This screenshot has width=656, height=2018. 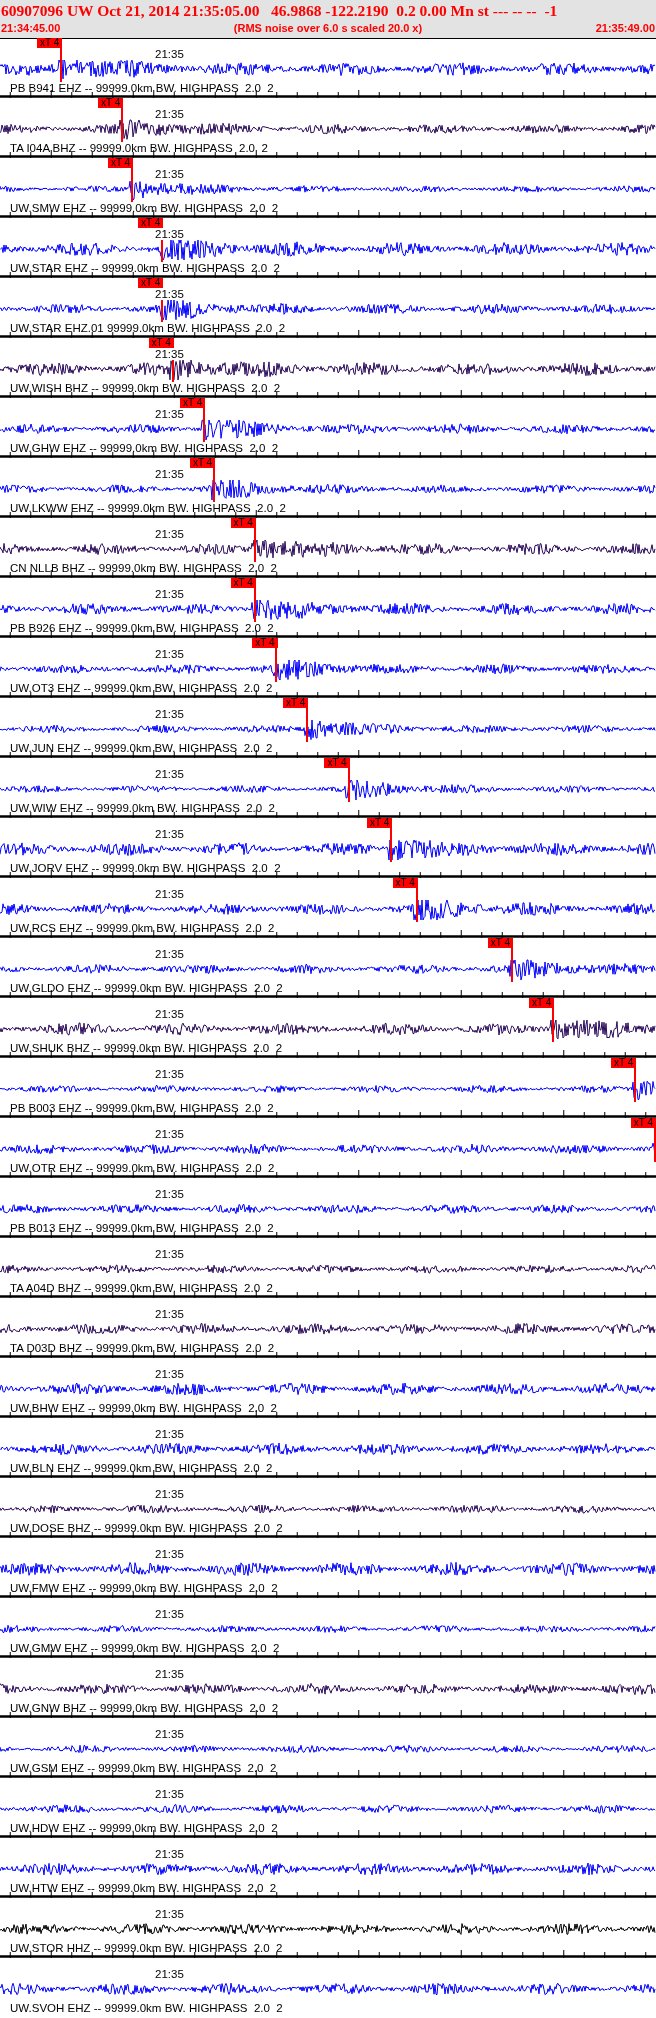 What do you see at coordinates (145, 868) in the screenshot?
I see `trace-label: UW.JORV EHZ -- 99999.0km BW. HIGHPASS 2.0 2` at bounding box center [145, 868].